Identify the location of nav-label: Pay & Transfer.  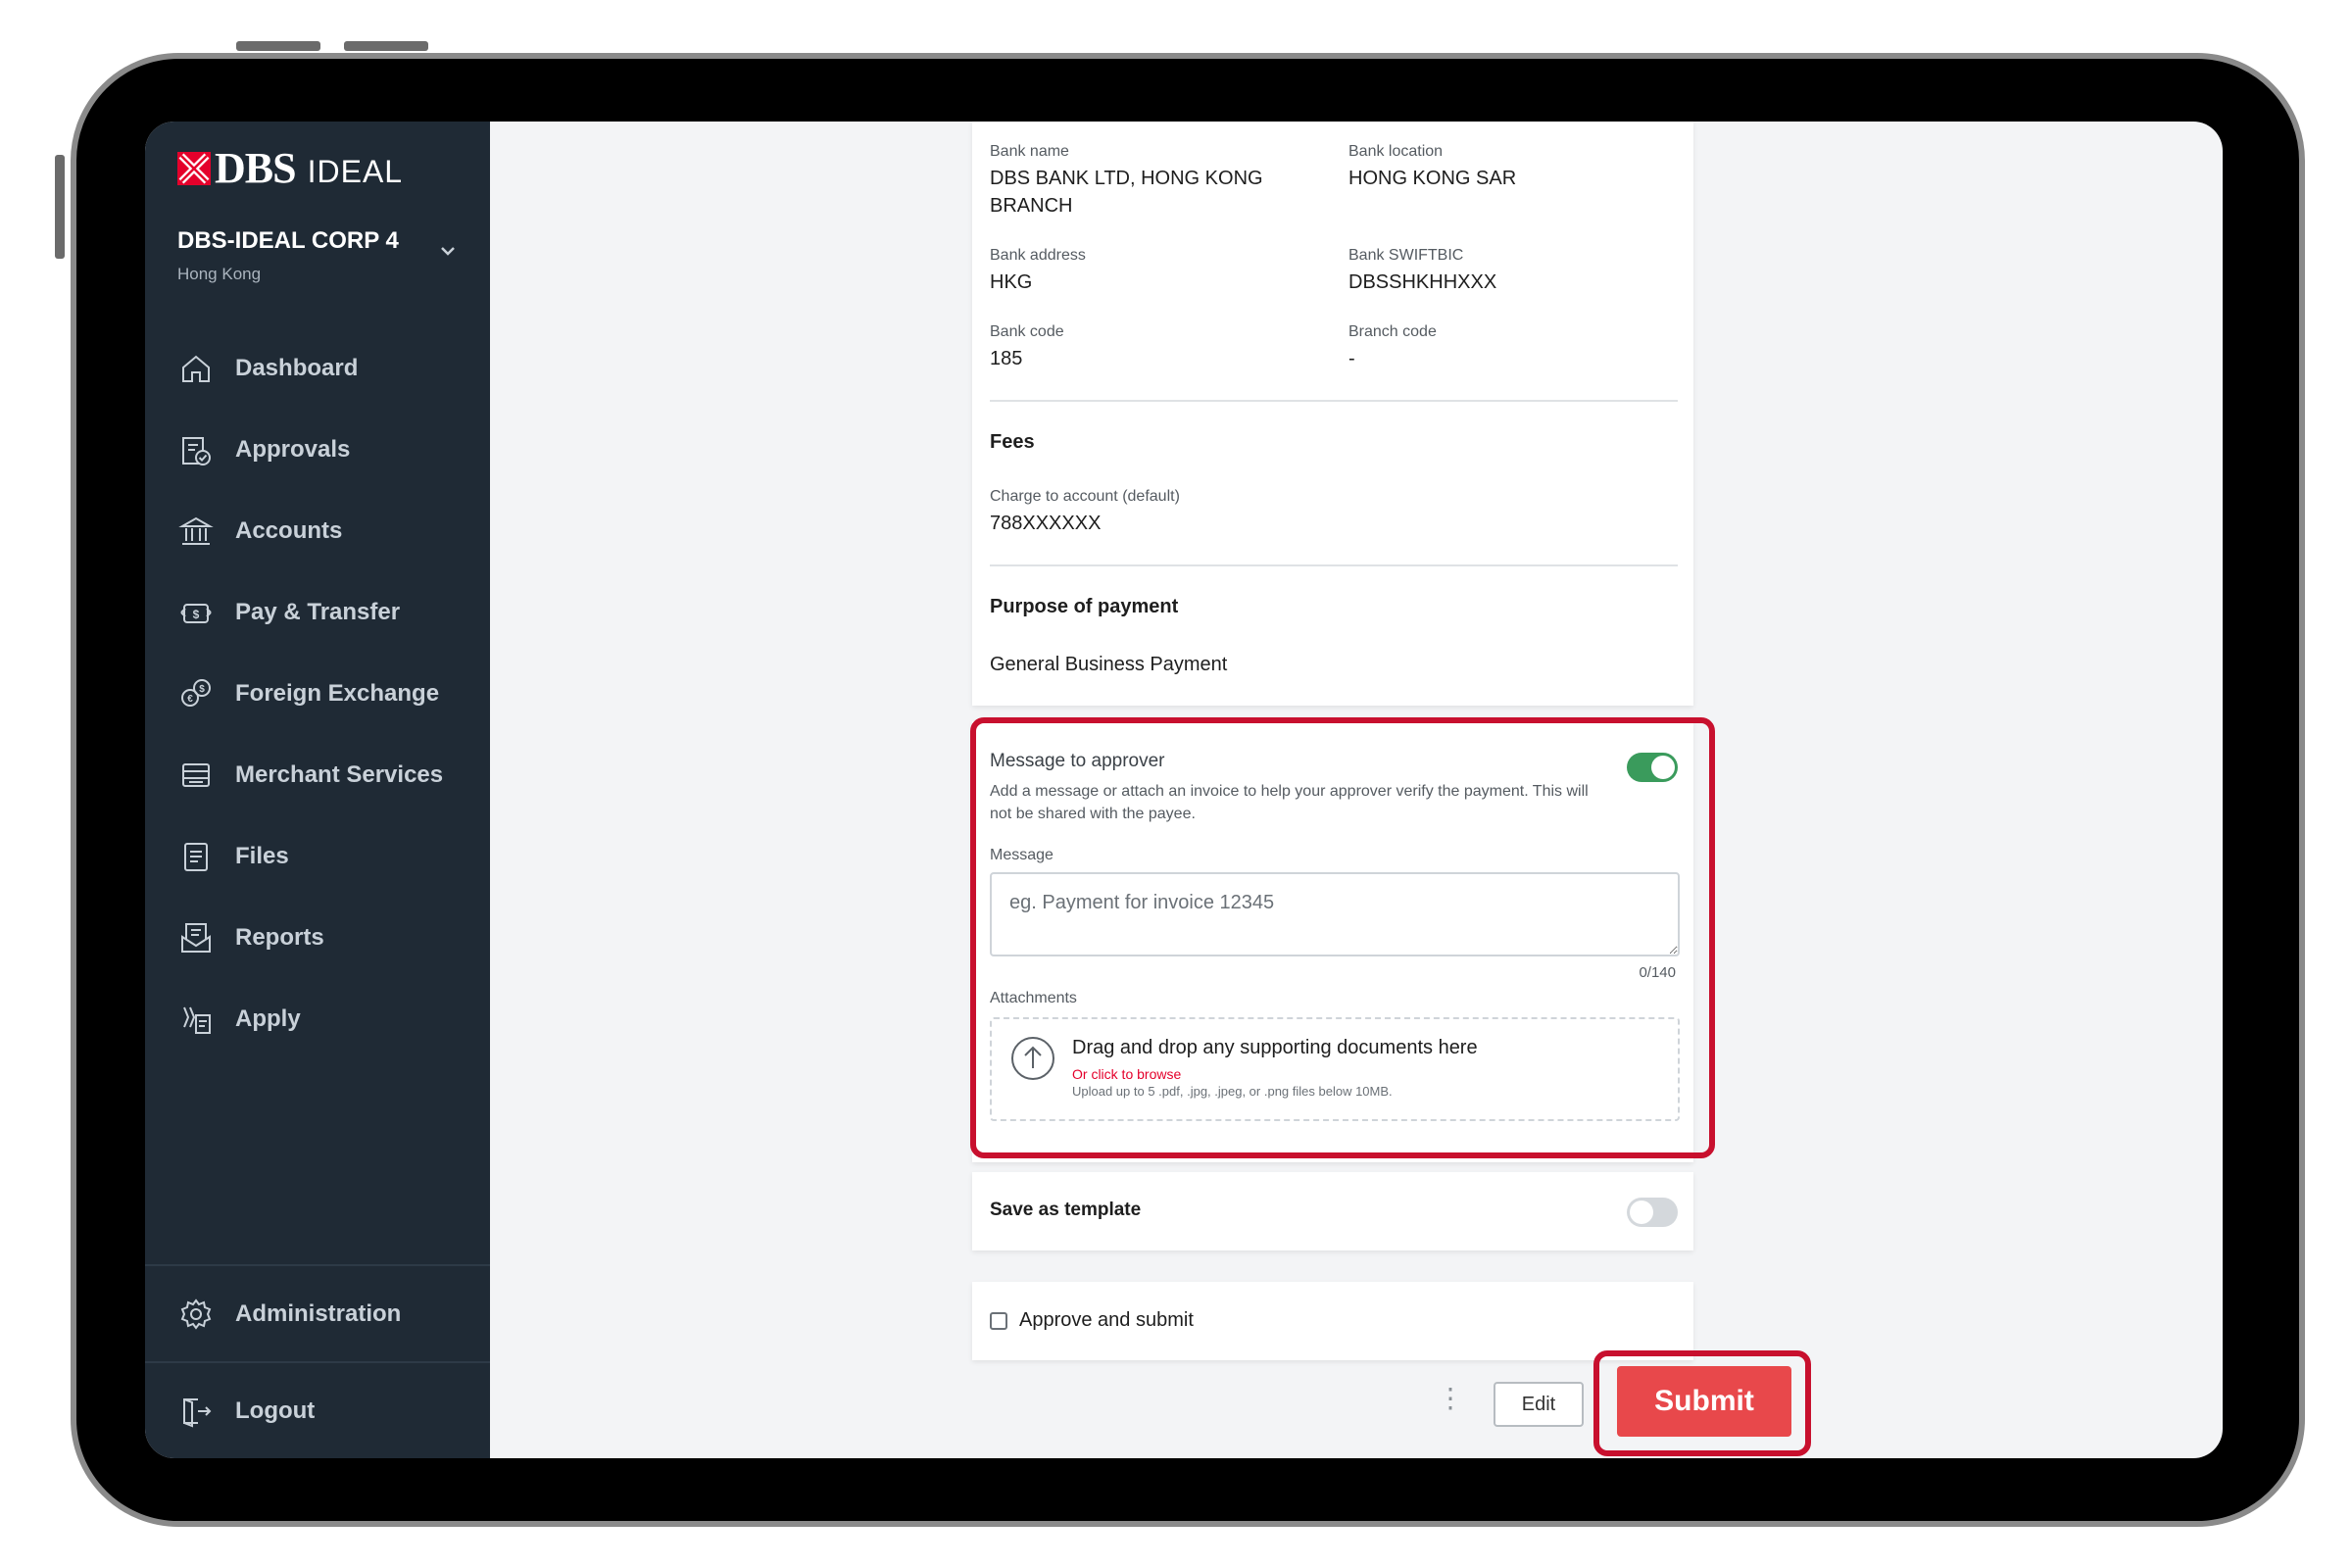
(318, 611).